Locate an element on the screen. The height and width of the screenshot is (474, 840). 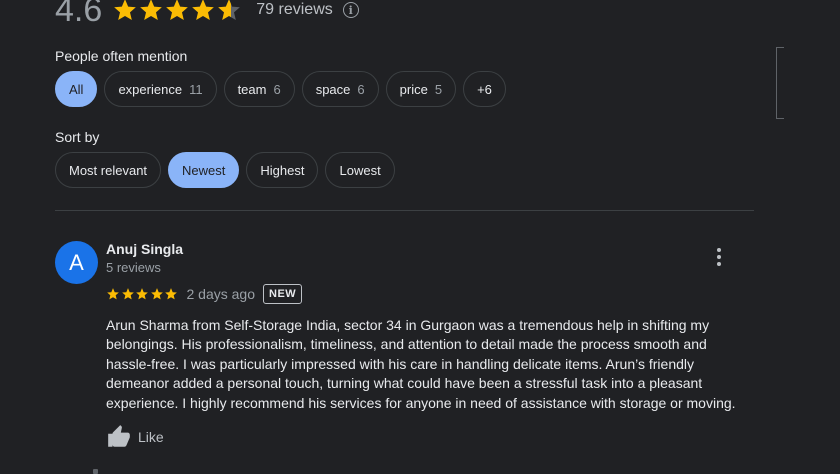
sort-chip-label: Most relevant is located at coordinates (108, 170).